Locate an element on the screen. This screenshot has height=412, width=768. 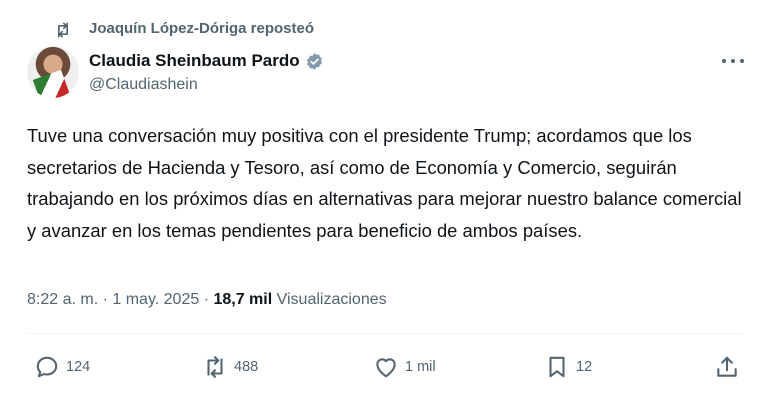
views-count: 18,7 mil is located at coordinates (243, 299).